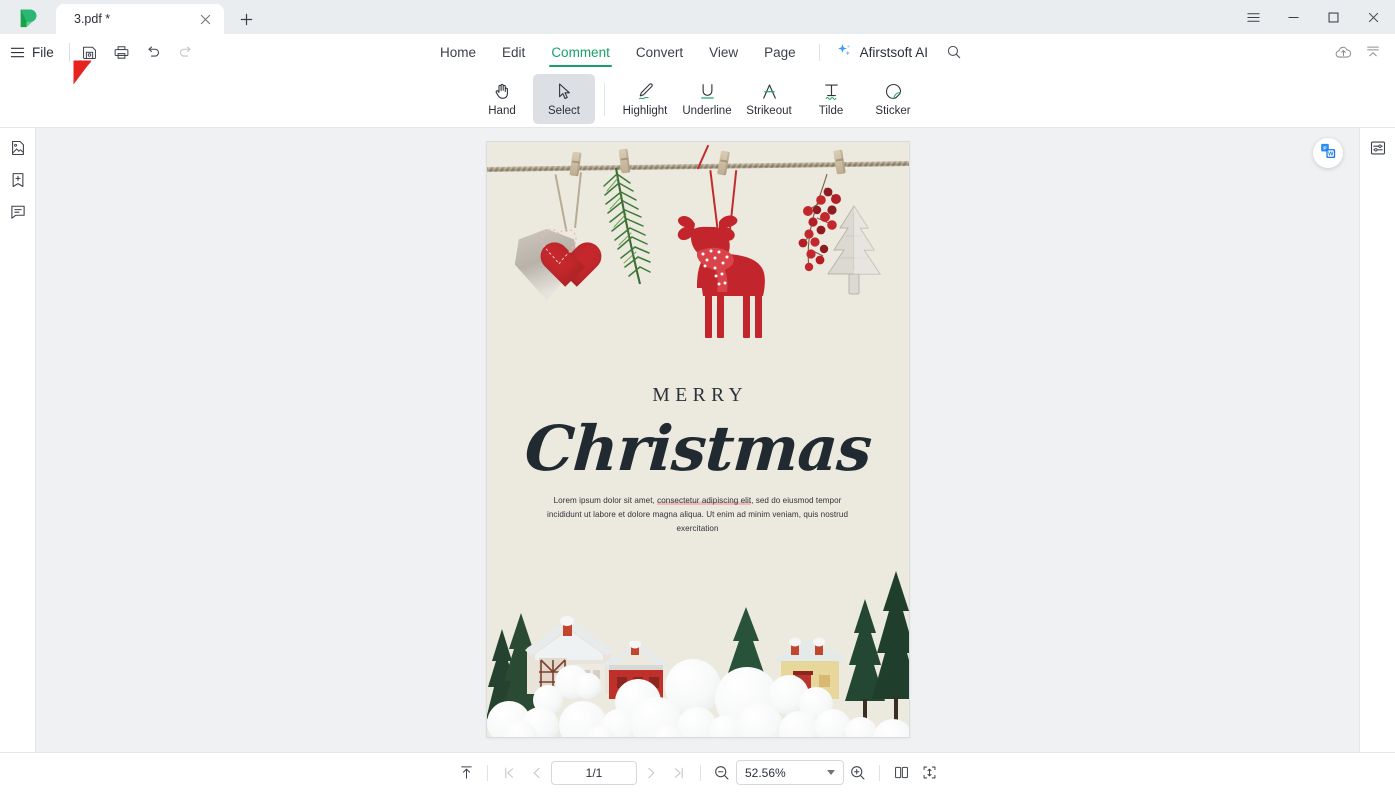 Image resolution: width=1395 pixels, height=792 pixels. Describe the element at coordinates (122, 52) in the screenshot. I see `print-icon` at that location.